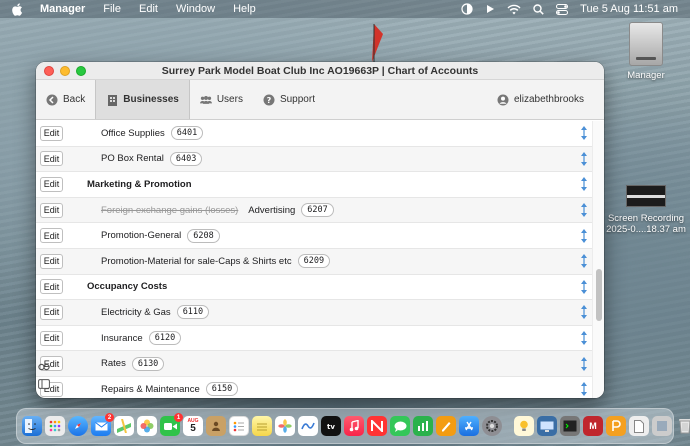  Describe the element at coordinates (81, 70) in the screenshot. I see `maximize-window-button` at that location.